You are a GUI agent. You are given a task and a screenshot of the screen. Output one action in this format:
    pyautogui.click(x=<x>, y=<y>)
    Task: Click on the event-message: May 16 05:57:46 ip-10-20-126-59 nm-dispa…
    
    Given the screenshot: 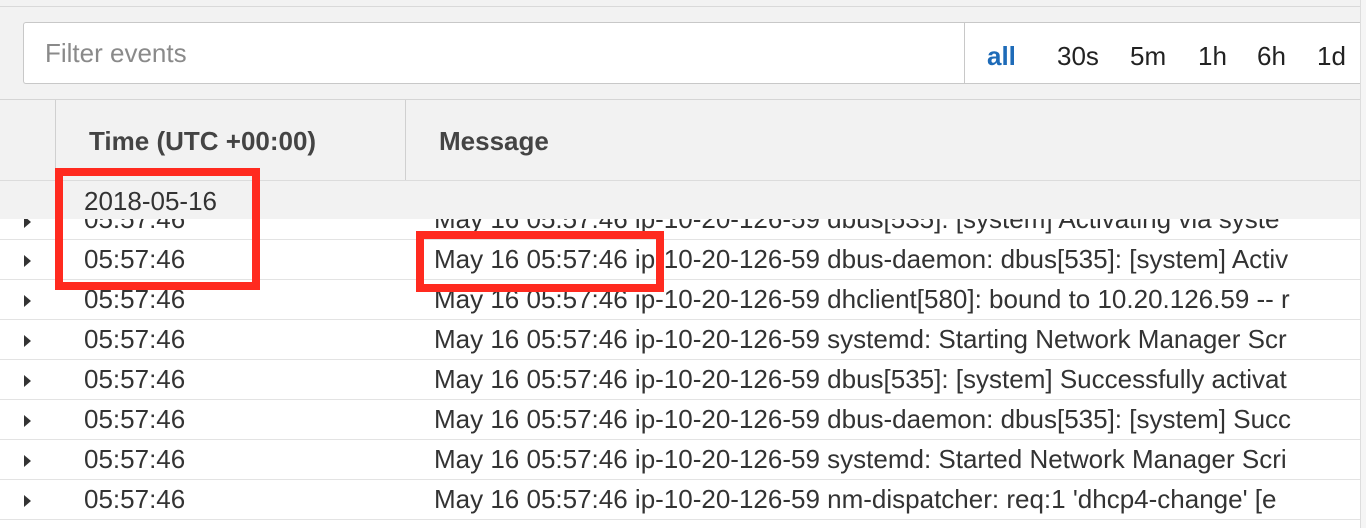 What is the action you would take?
    pyautogui.click(x=855, y=499)
    